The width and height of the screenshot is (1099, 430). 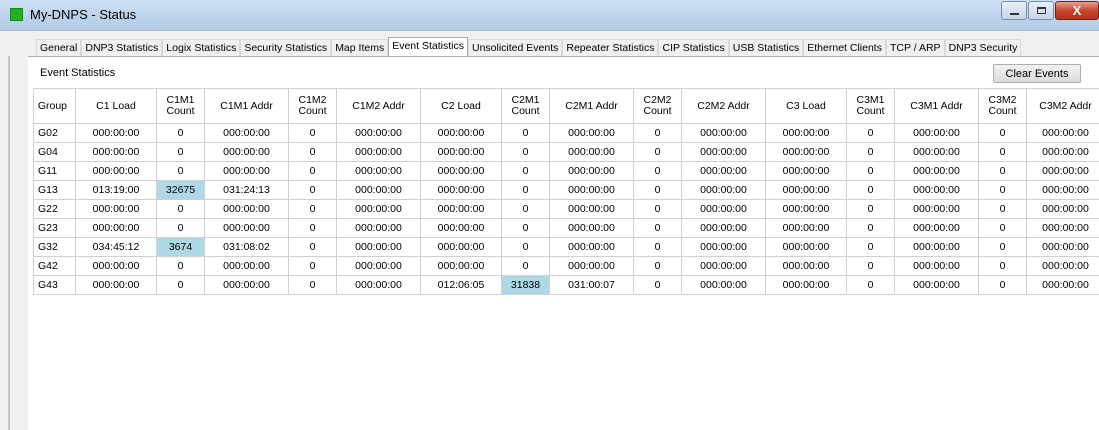 What do you see at coordinates (657, 106) in the screenshot?
I see `column-header: C2M2 Count` at bounding box center [657, 106].